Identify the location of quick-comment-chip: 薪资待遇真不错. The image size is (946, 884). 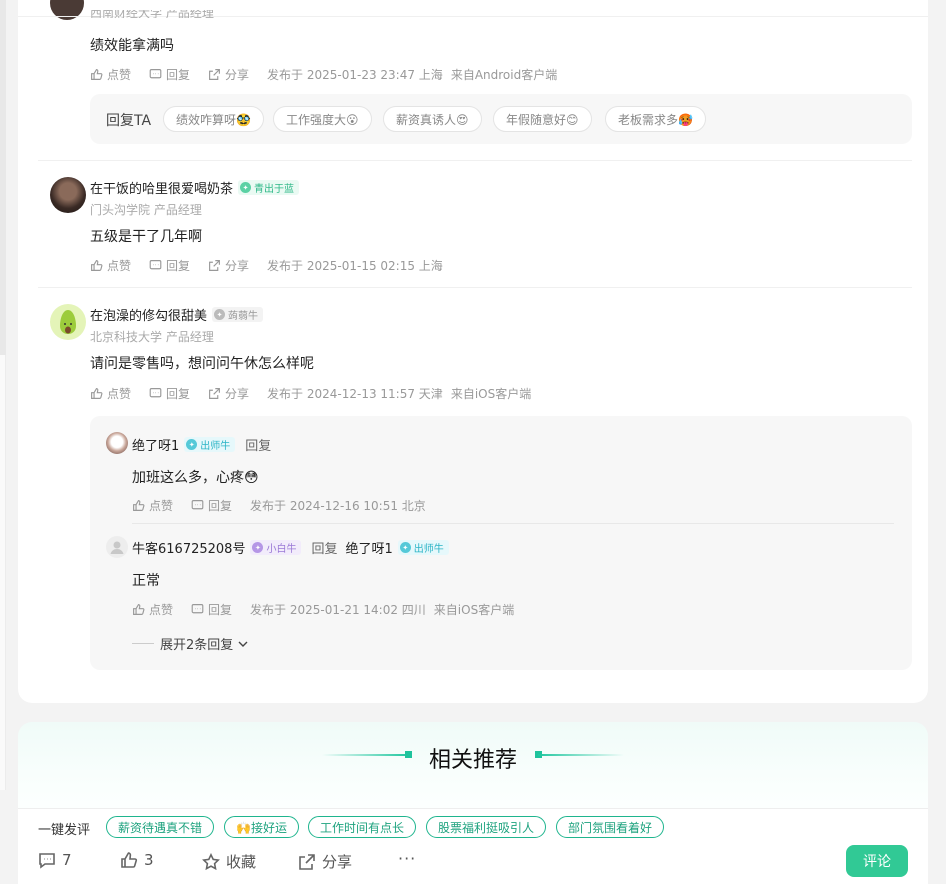
(160, 827).